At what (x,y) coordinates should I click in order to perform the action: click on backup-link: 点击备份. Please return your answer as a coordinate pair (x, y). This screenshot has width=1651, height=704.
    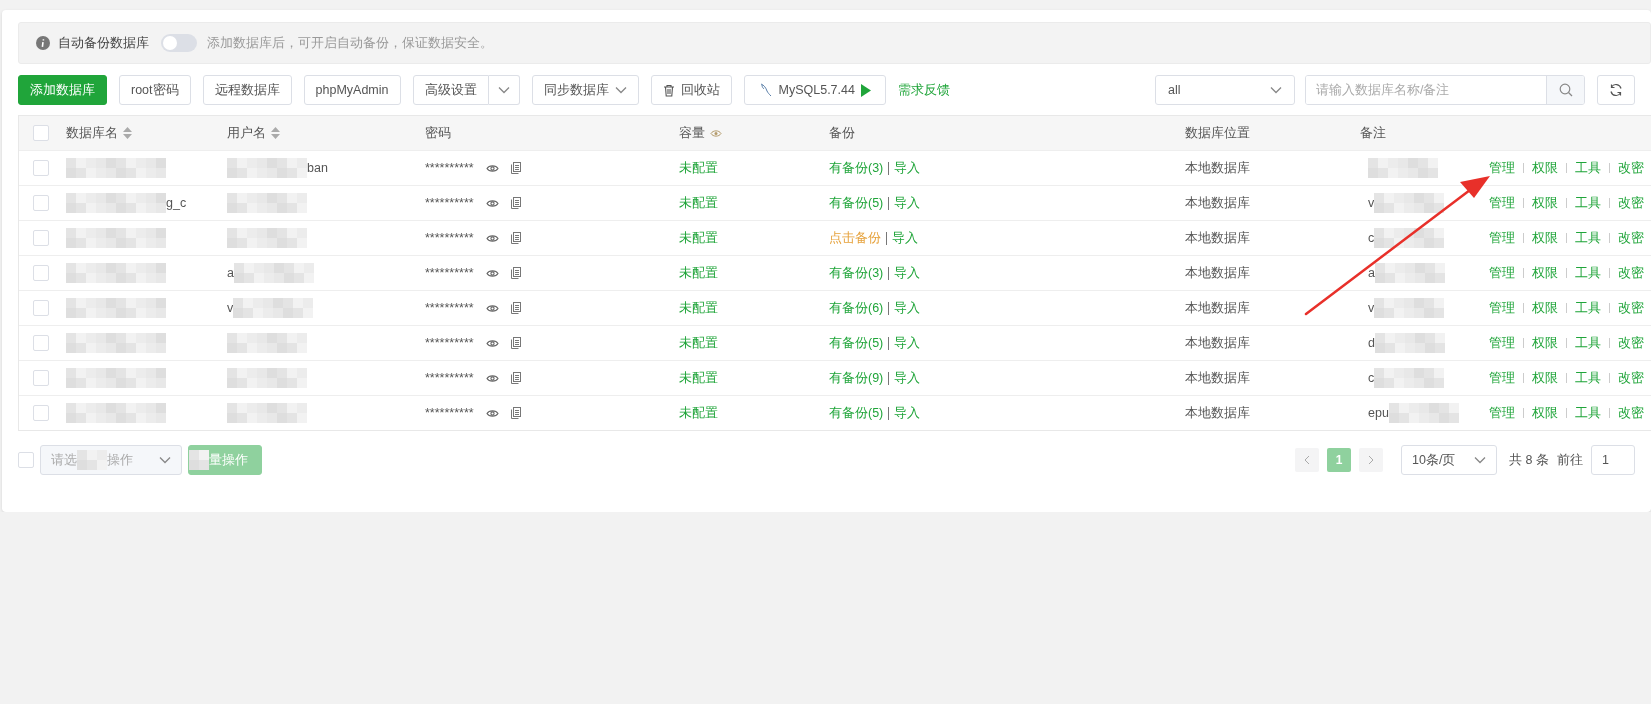
    Looking at the image, I should click on (855, 238).